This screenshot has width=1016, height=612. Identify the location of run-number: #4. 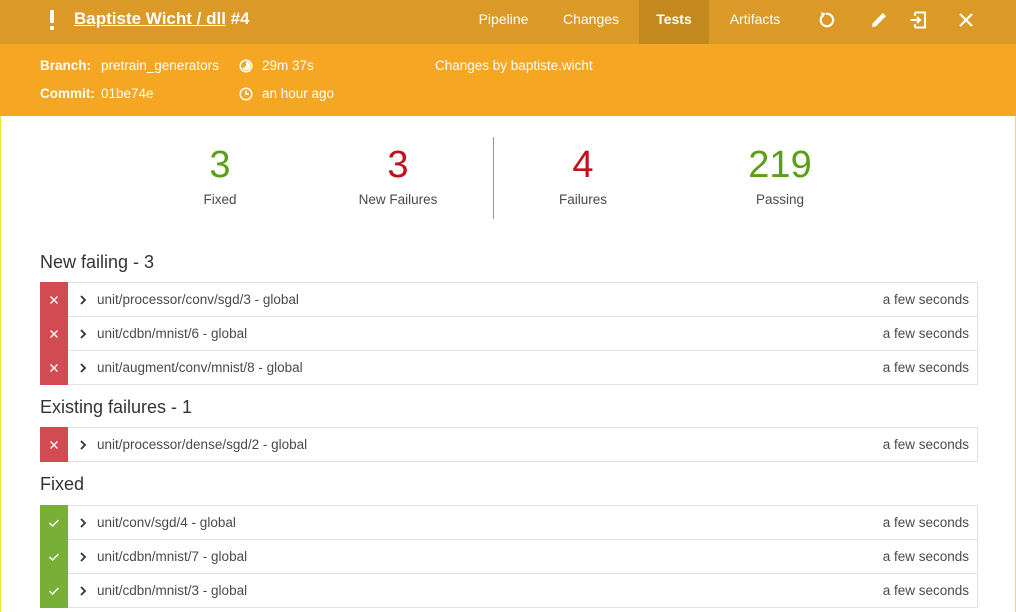
(240, 18).